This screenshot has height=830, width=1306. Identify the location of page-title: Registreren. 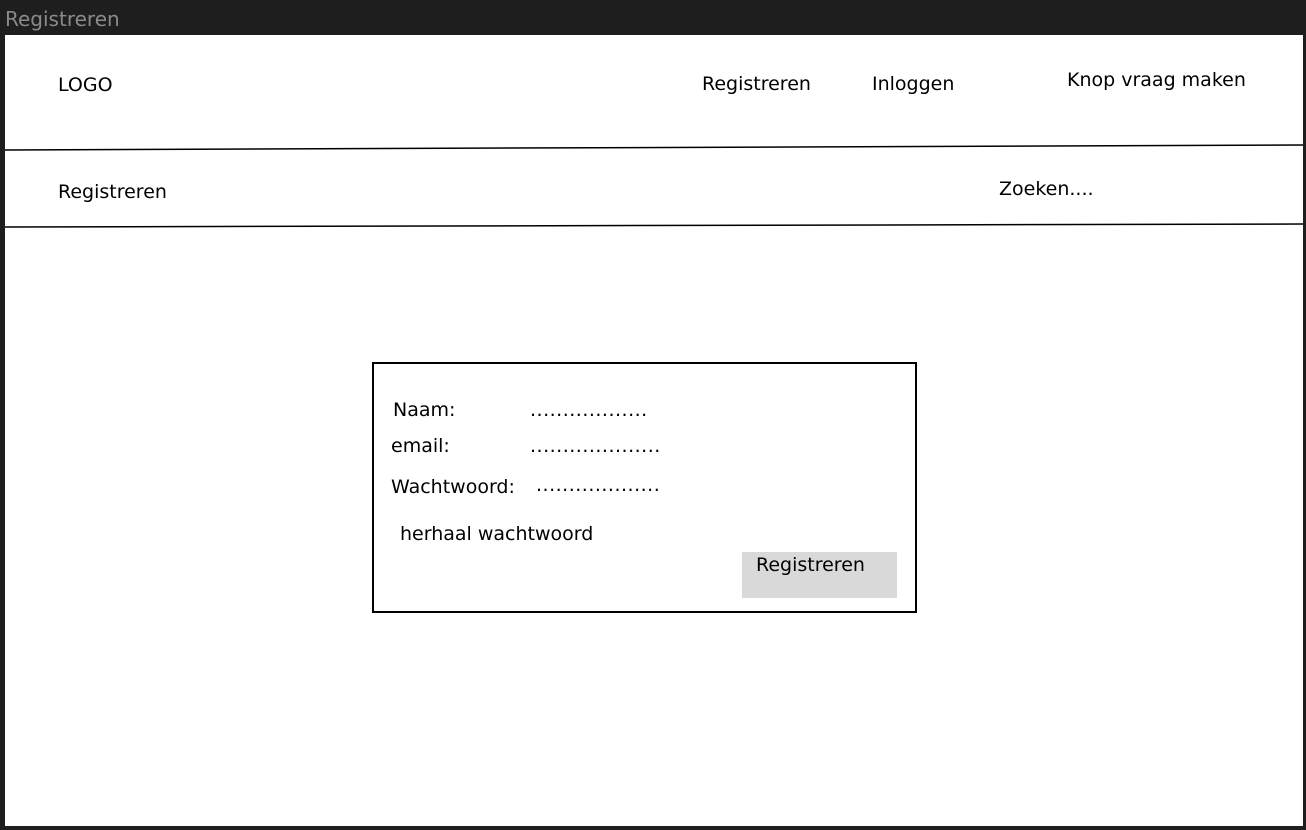
(112, 192).